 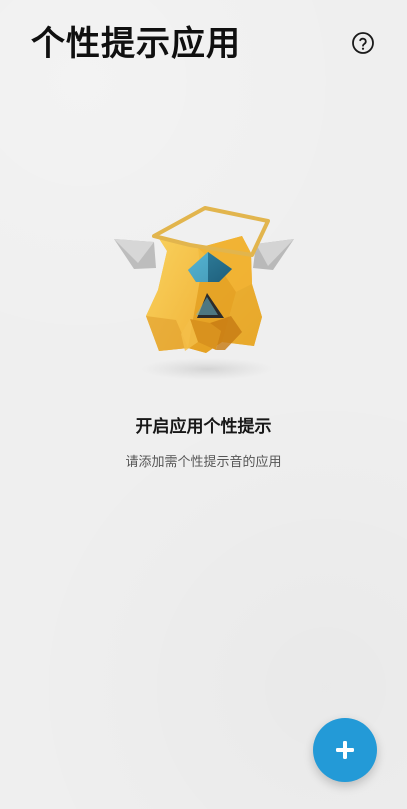 I want to click on mascot-icon, so click(x=204, y=293).